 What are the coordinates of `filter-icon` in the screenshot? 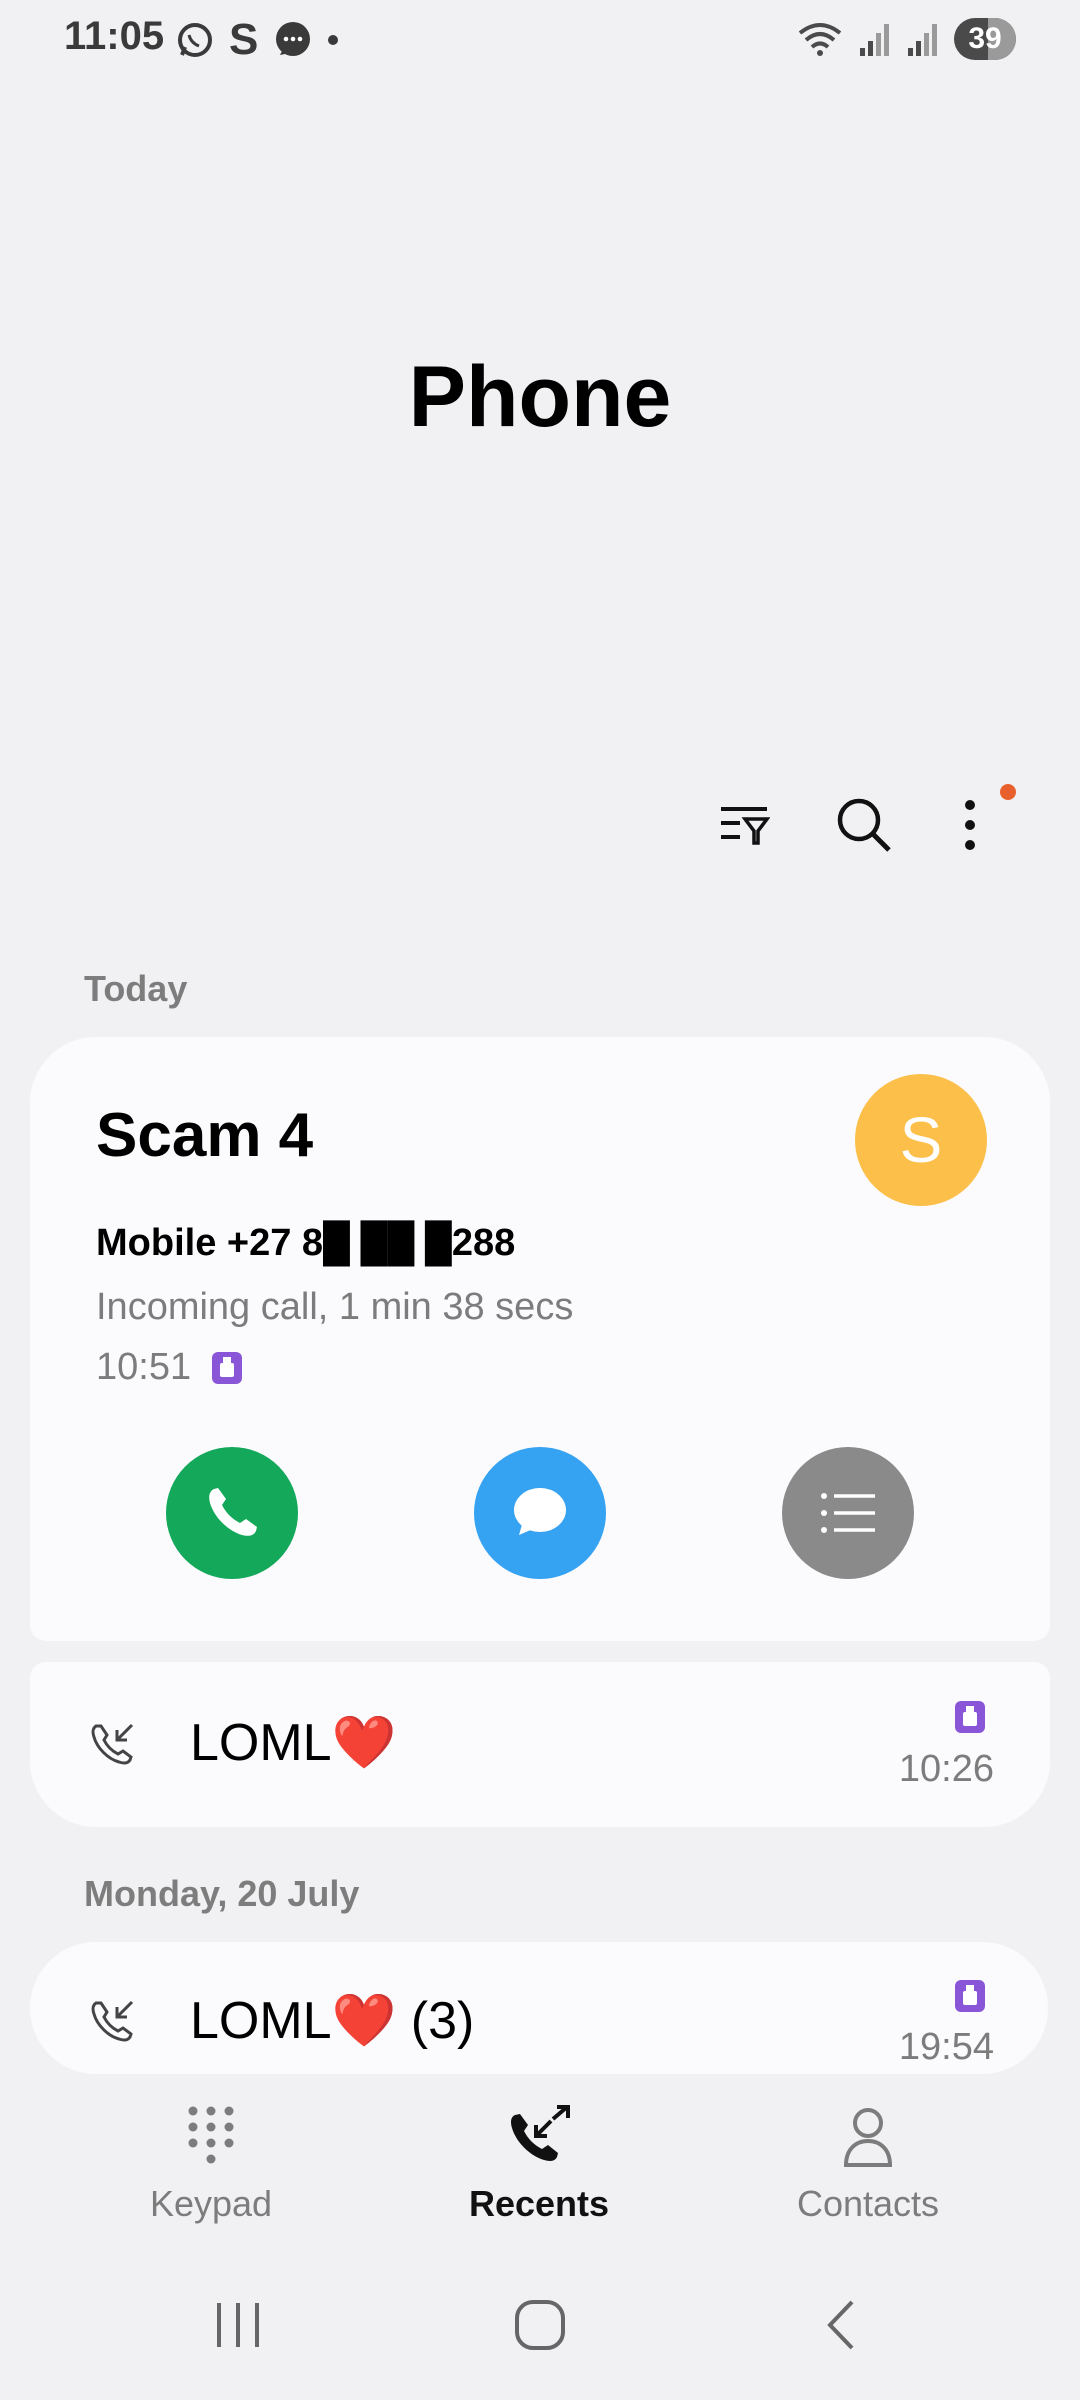 It's located at (745, 826).